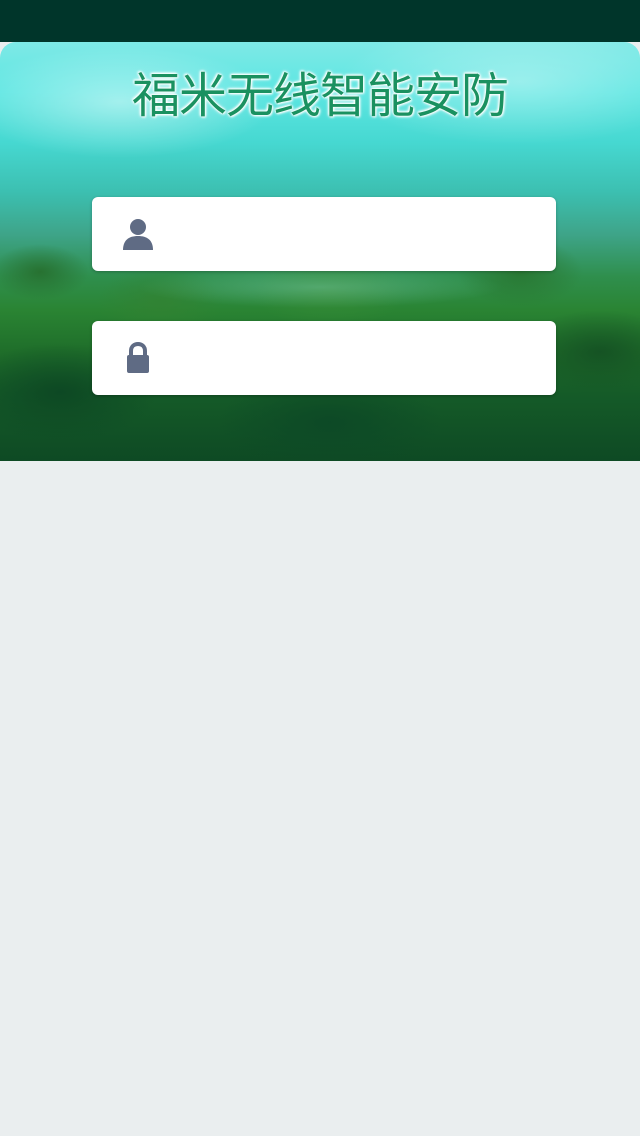 Image resolution: width=640 pixels, height=1136 pixels. Describe the element at coordinates (138, 358) in the screenshot. I see `lock-icon` at that location.